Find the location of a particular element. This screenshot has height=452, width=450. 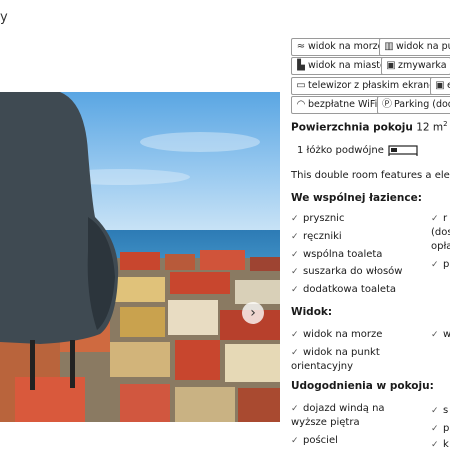

wifi-icon: ◠ is located at coordinates (301, 104).